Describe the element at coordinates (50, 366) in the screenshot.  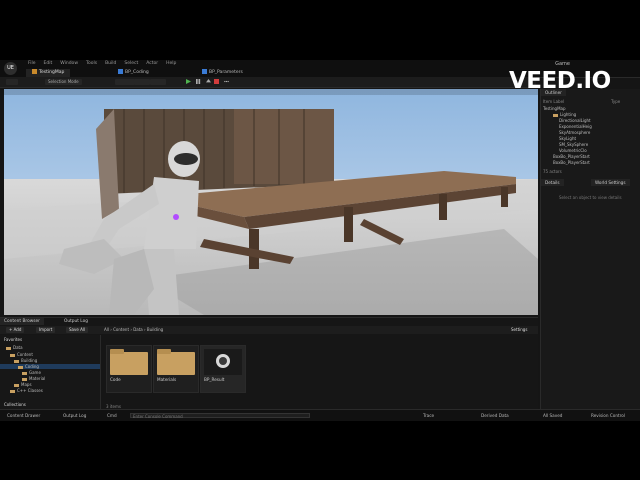
I see `tree-item: Coding` at that location.